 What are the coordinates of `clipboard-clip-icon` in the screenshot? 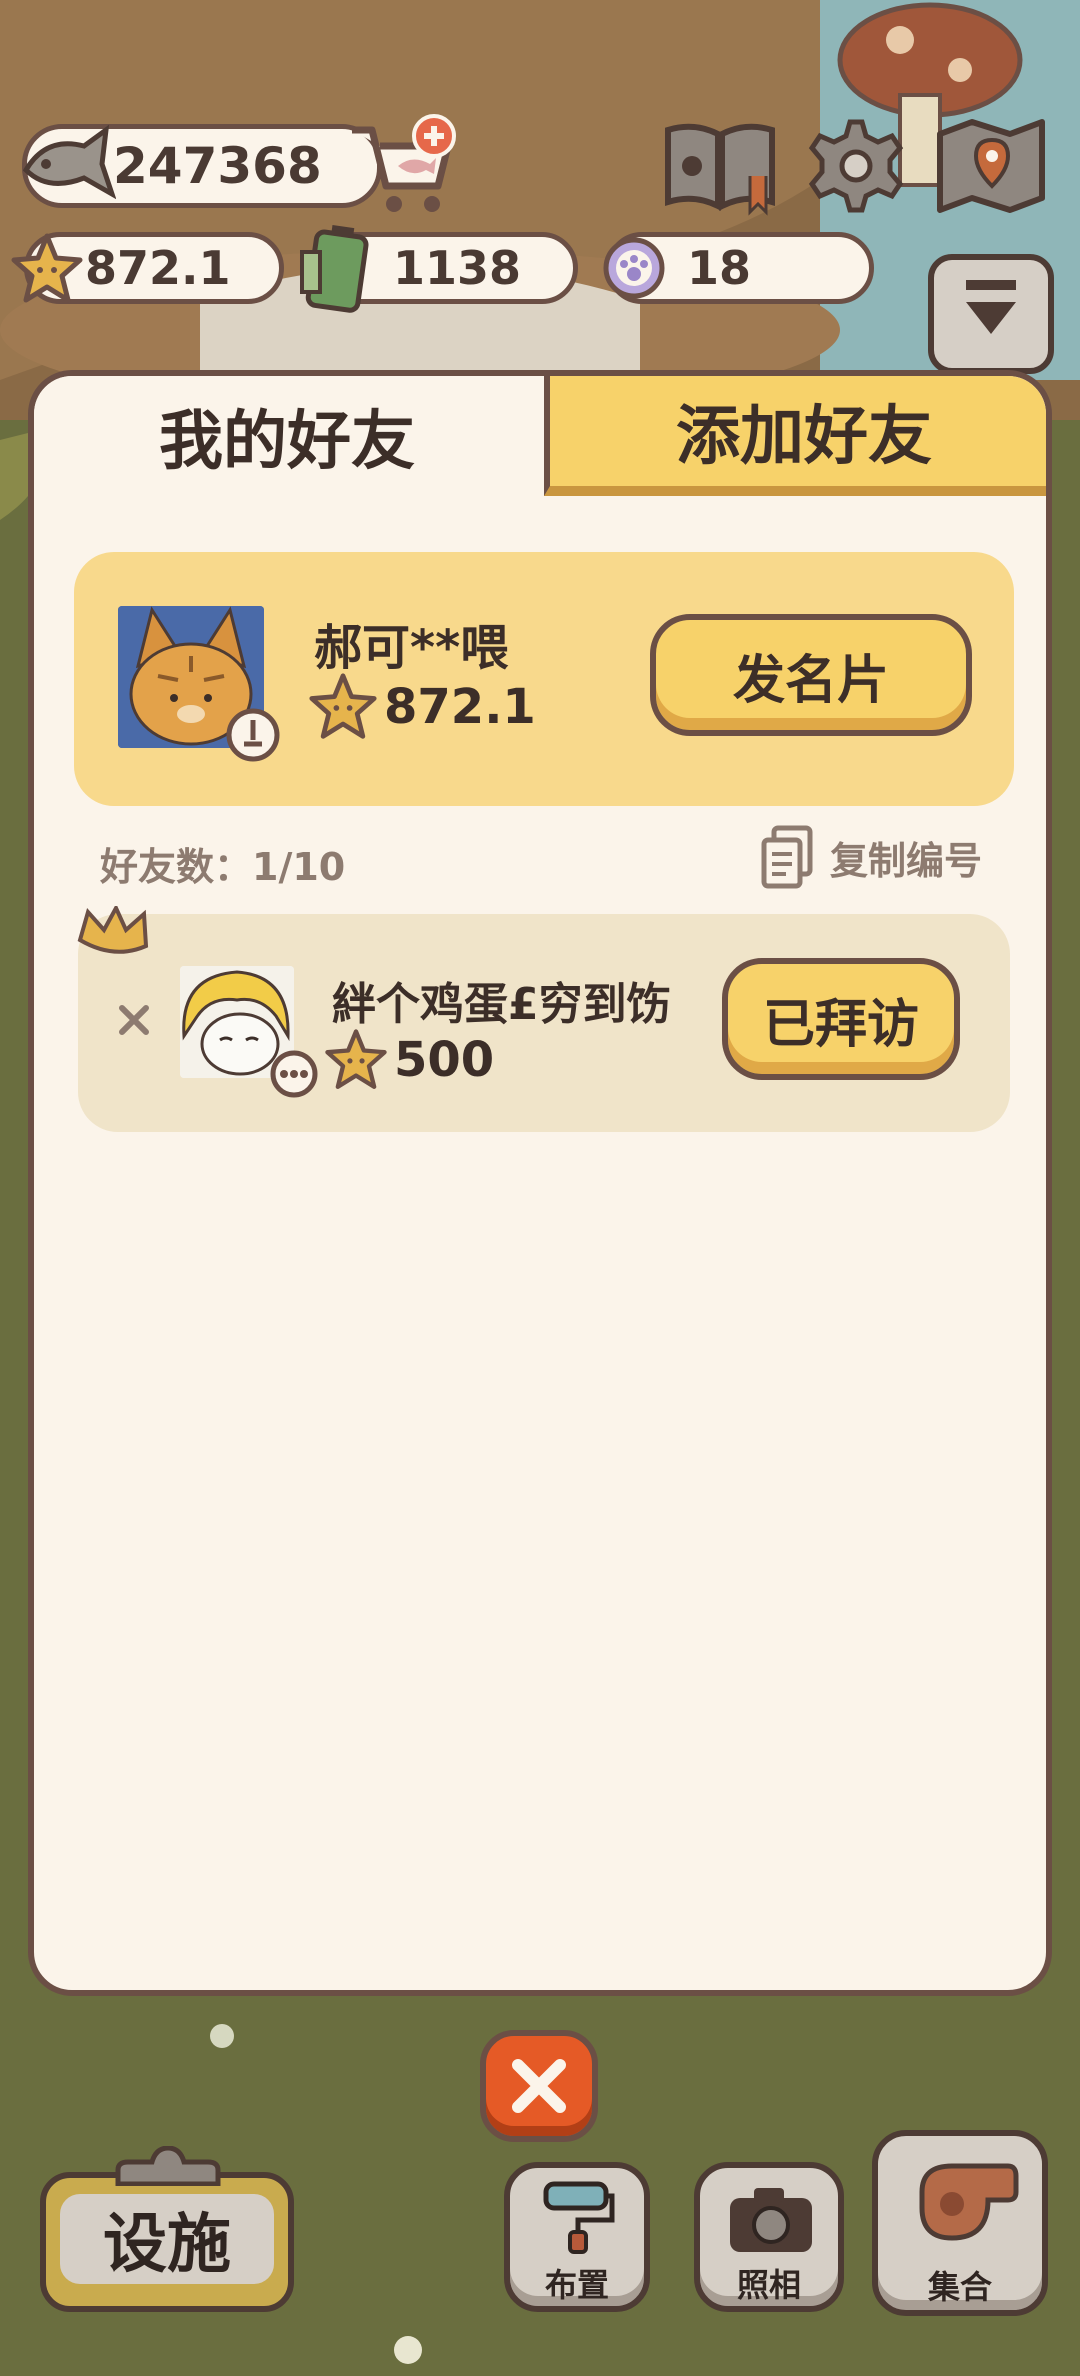 It's located at (168, 2166).